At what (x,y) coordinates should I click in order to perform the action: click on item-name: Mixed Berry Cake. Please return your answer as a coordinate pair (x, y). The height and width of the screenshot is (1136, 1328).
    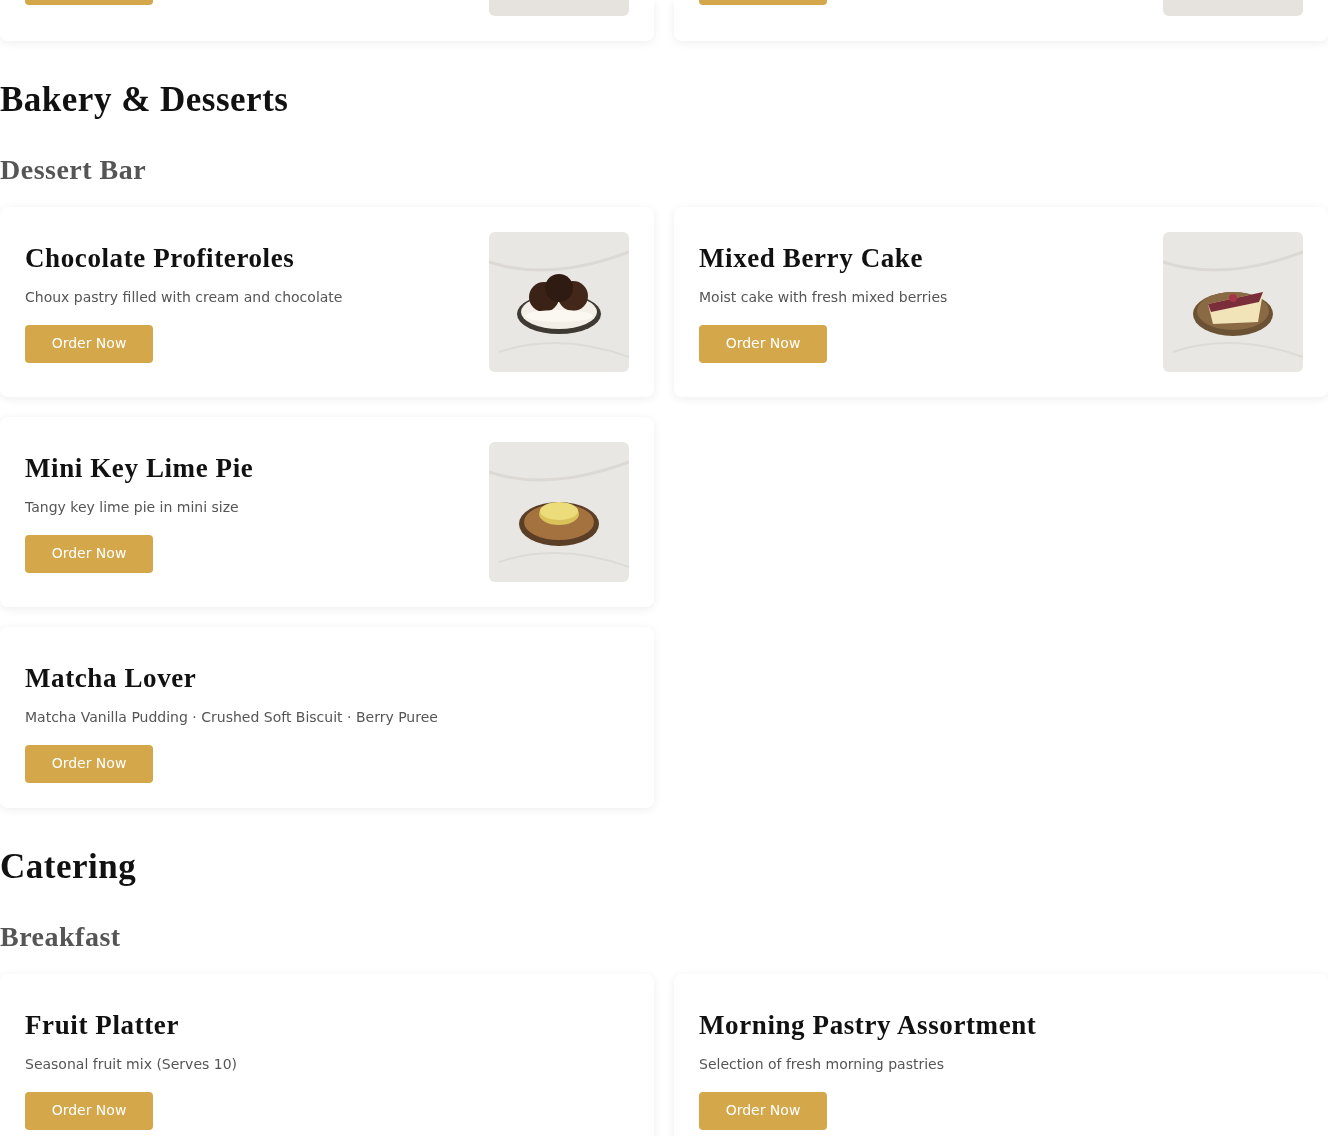
    Looking at the image, I should click on (812, 257).